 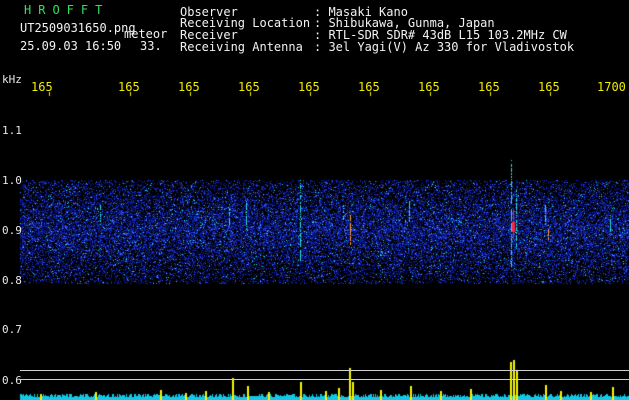 What do you see at coordinates (12, 79) in the screenshot?
I see `freq-unit-label: kHz` at bounding box center [12, 79].